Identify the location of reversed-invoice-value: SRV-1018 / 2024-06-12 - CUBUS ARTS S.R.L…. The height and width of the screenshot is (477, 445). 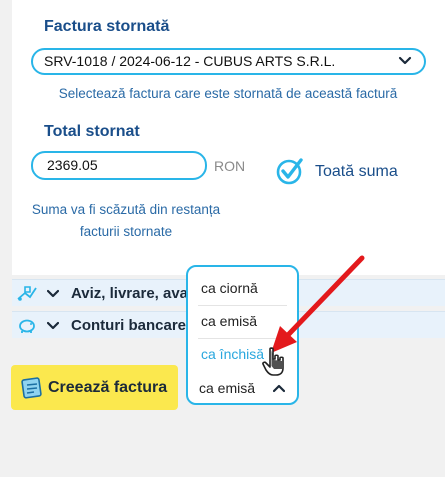
(190, 61).